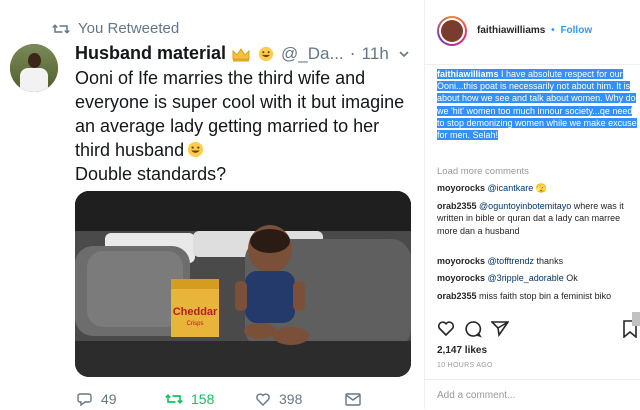 This screenshot has height=410, width=640. I want to click on tweet-text-line: an average lady getting married to her, so click(227, 126).